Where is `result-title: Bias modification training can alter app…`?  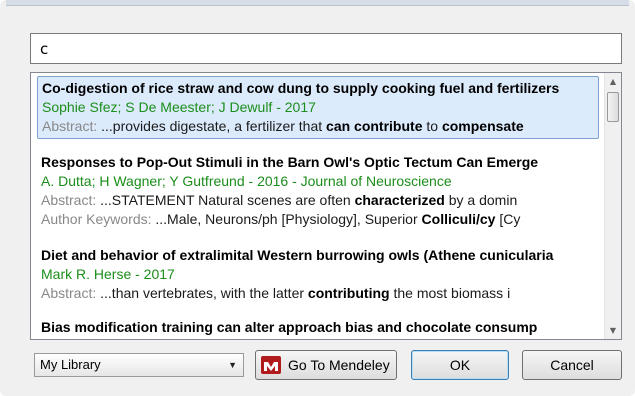
result-title: Bias modification training can alter app… is located at coordinates (289, 327).